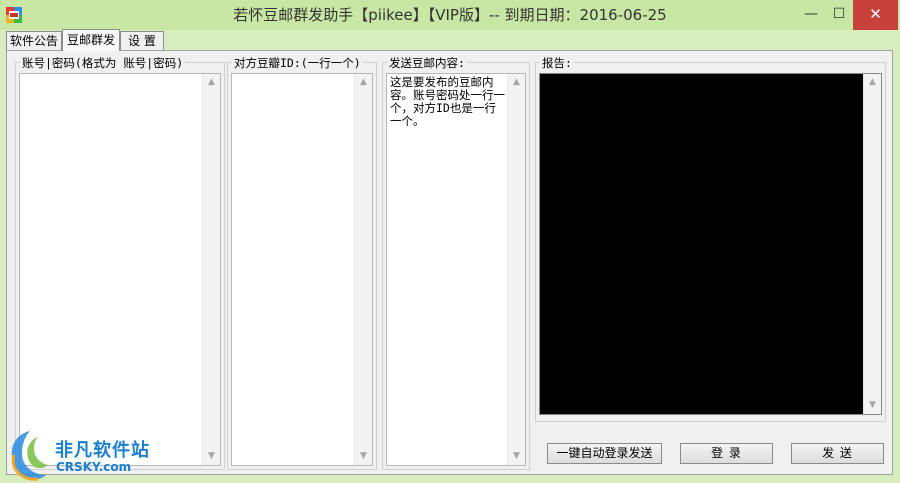 The image size is (900, 483). What do you see at coordinates (872, 244) in the screenshot?
I see `report-scrollbar: ▲ ▼` at bounding box center [872, 244].